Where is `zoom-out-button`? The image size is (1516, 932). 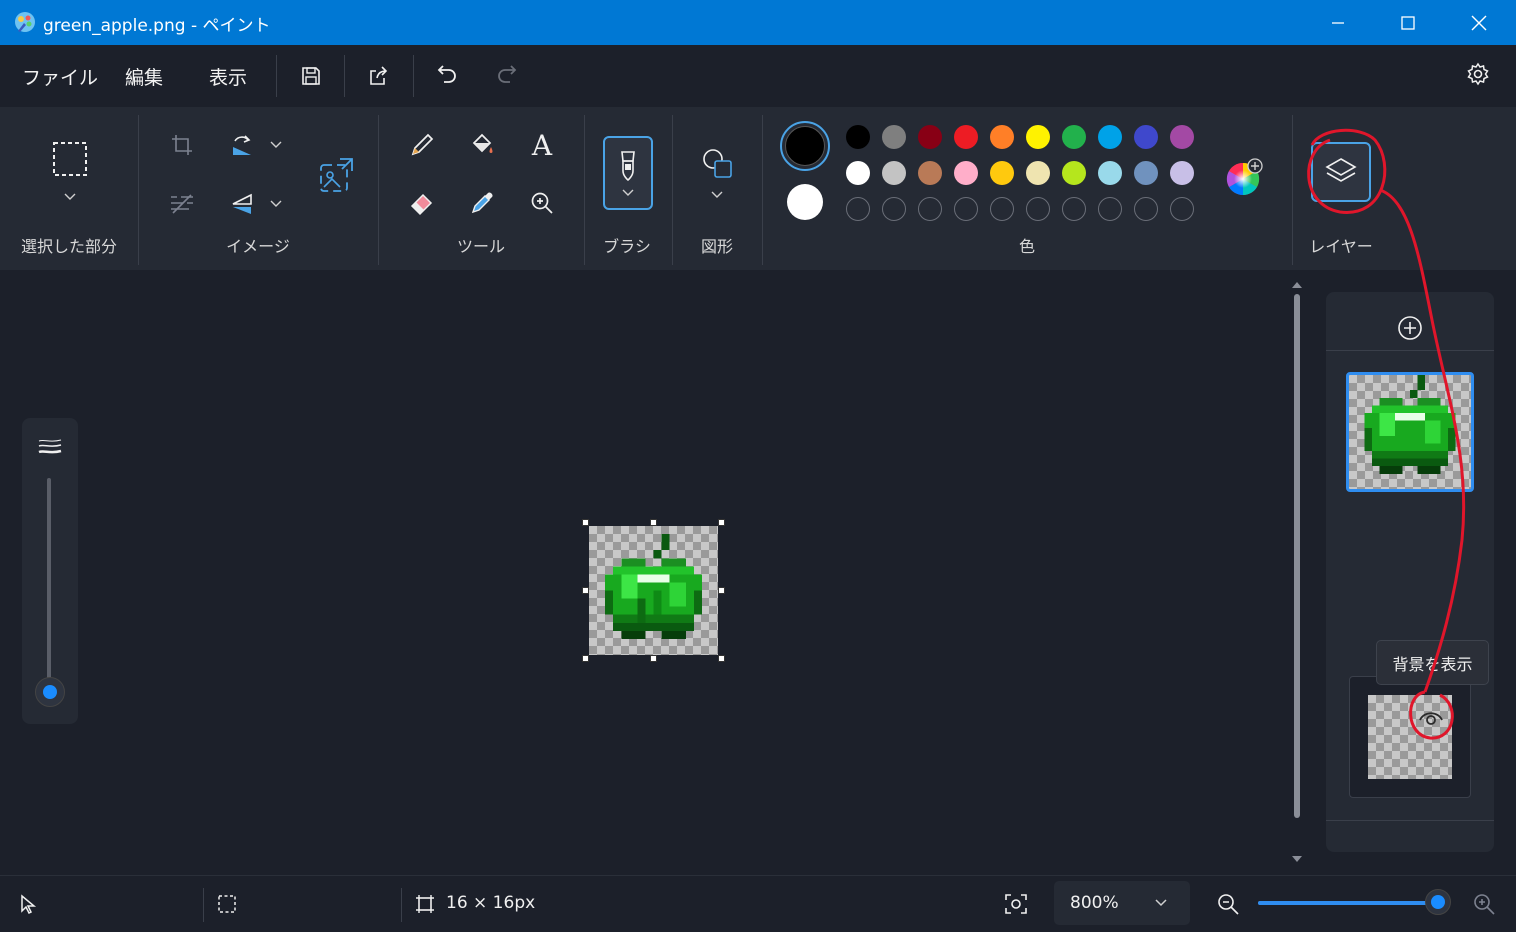
zoom-out-button is located at coordinates (1228, 904).